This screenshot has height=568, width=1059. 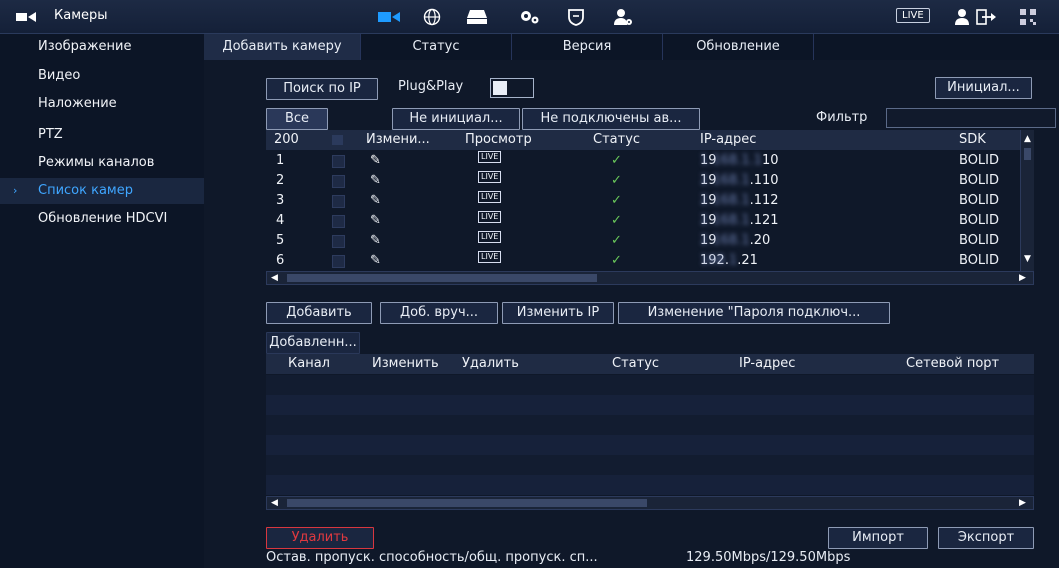 What do you see at coordinates (512, 88) in the screenshot?
I see `plug-play-toggle` at bounding box center [512, 88].